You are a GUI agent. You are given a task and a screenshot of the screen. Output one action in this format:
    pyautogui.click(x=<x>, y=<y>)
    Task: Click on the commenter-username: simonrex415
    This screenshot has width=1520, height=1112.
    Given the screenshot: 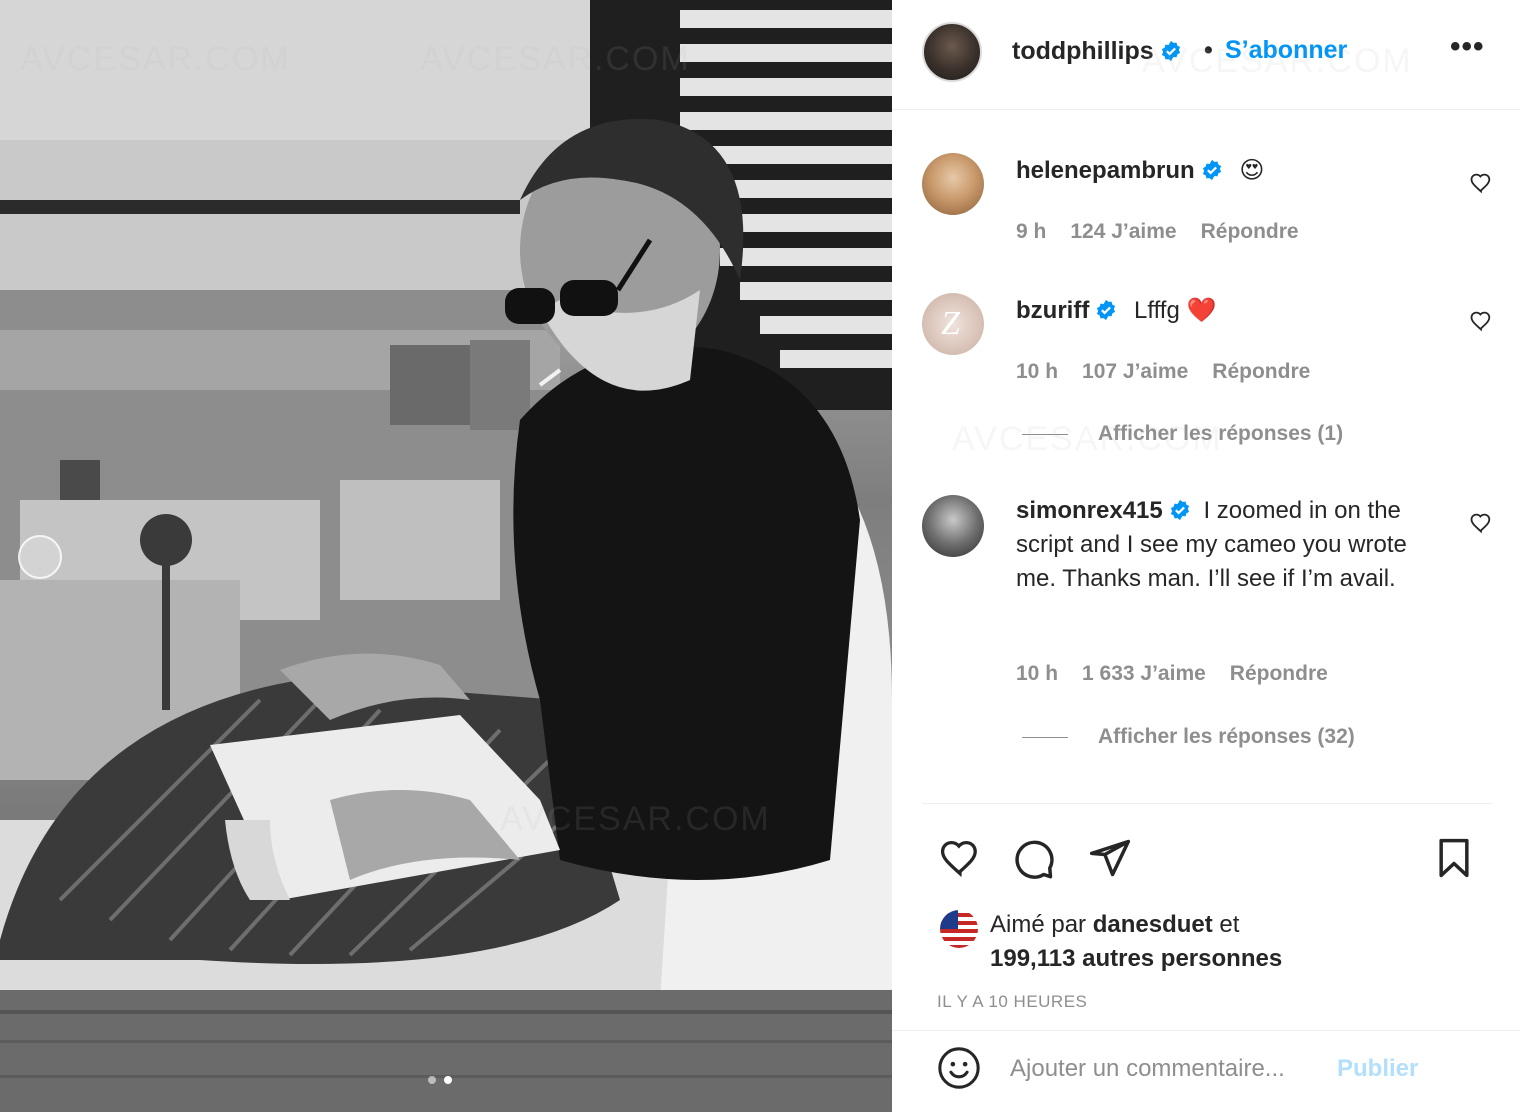 What is the action you would take?
    pyautogui.click(x=1089, y=510)
    